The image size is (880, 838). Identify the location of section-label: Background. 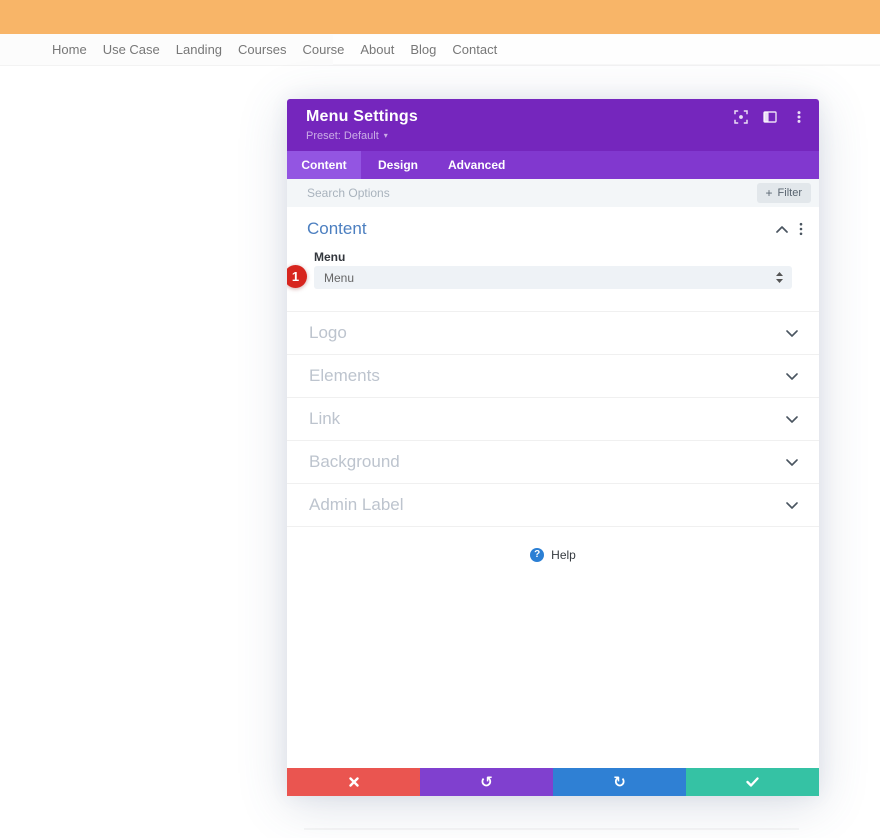
(354, 461).